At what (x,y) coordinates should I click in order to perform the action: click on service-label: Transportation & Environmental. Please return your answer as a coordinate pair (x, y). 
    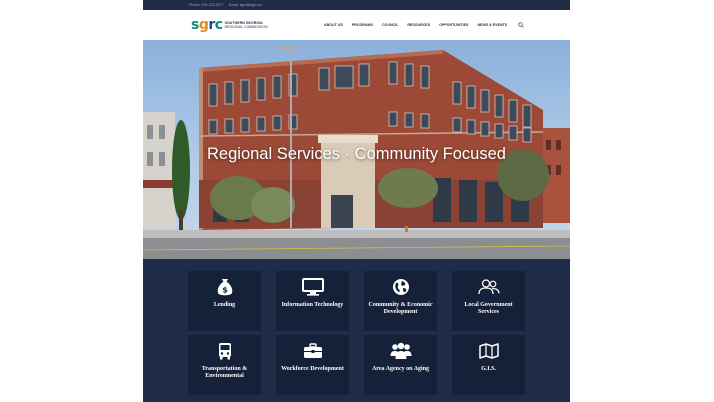
    Looking at the image, I should click on (224, 372).